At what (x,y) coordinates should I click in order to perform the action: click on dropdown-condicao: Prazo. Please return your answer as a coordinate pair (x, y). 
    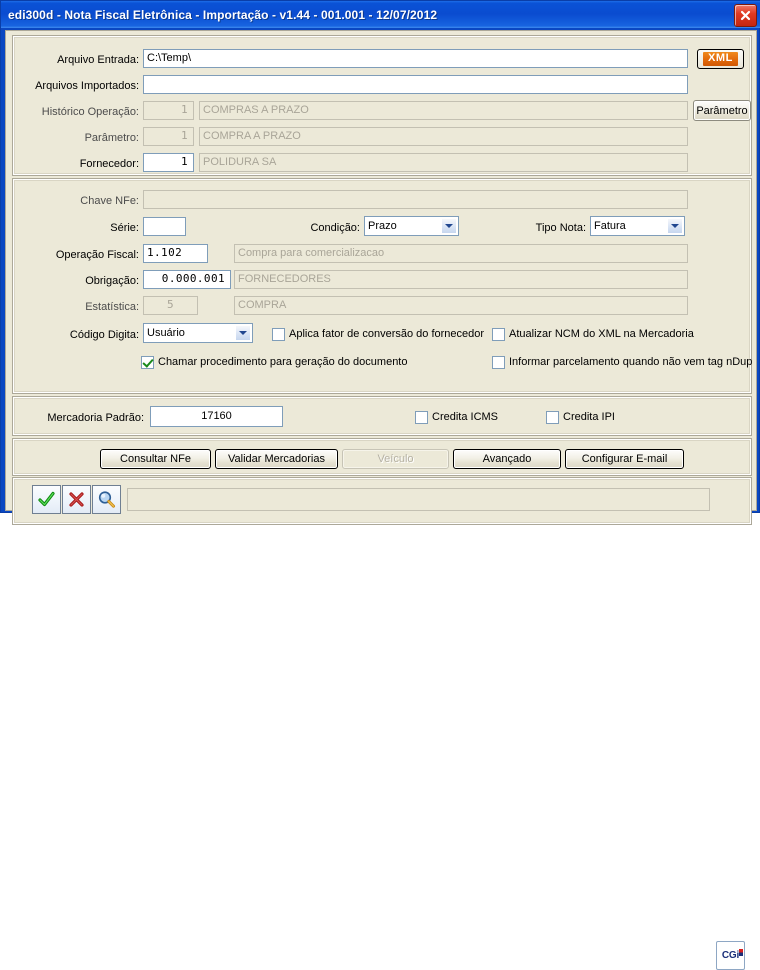
    Looking at the image, I should click on (411, 226).